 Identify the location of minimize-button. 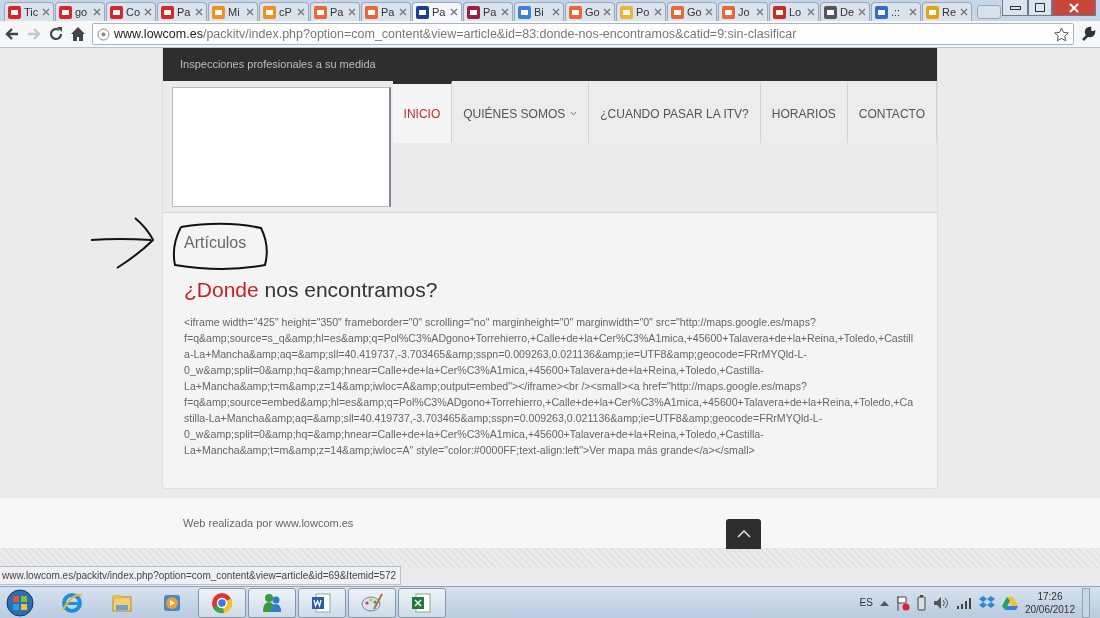
(1015, 8).